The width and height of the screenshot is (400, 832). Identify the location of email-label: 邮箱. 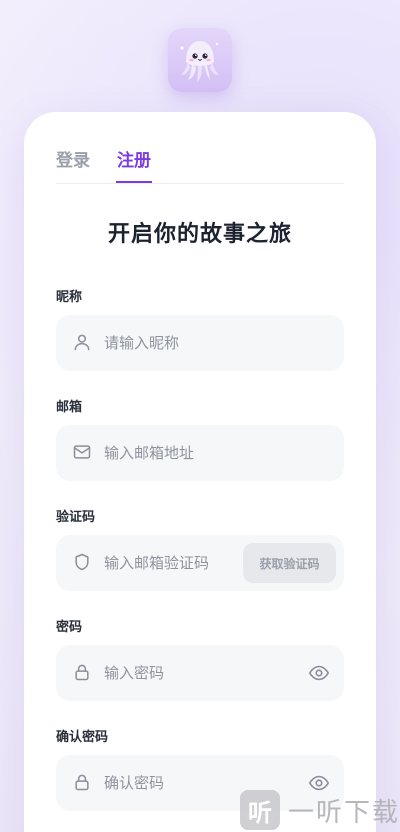
(69, 407).